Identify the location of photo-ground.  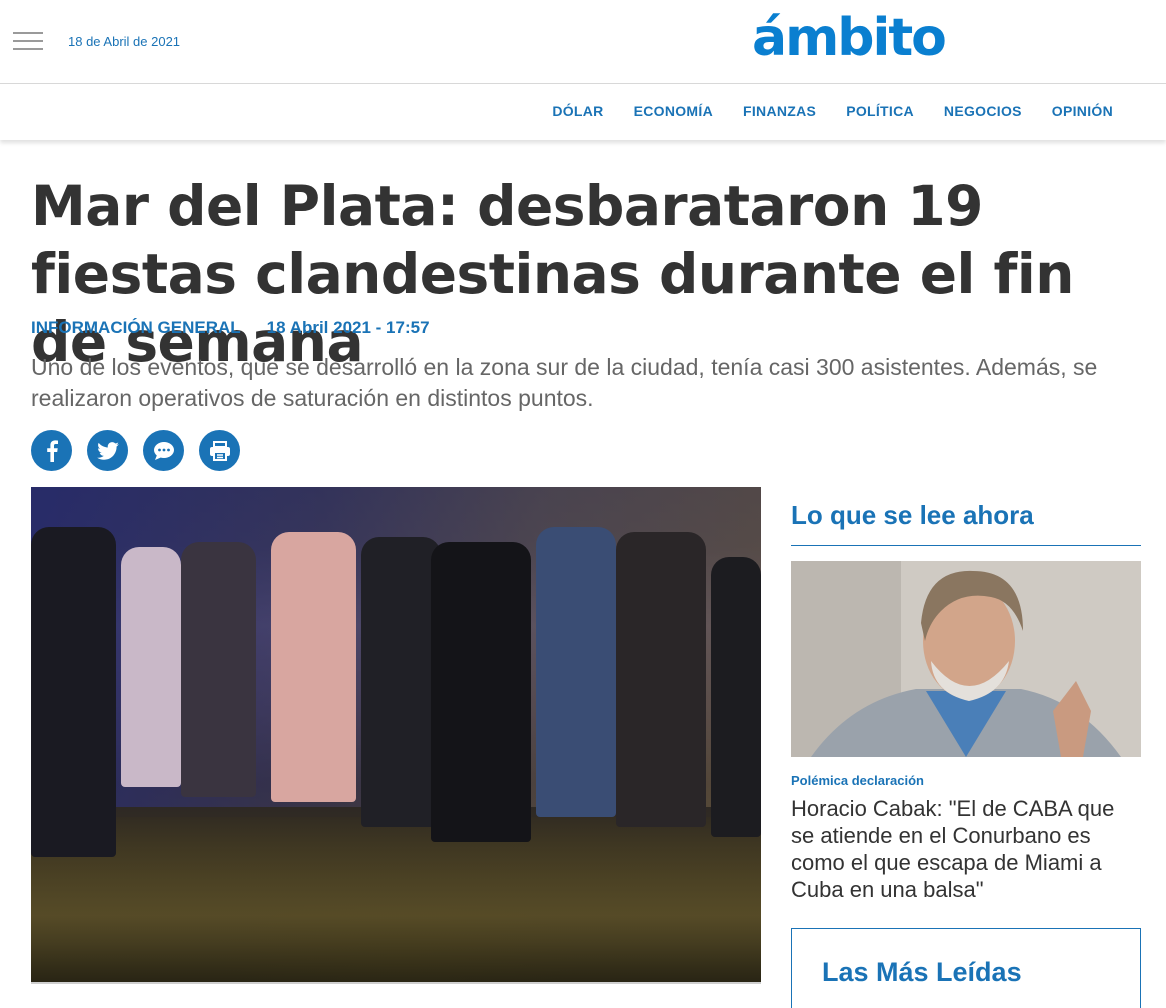
(396, 899).